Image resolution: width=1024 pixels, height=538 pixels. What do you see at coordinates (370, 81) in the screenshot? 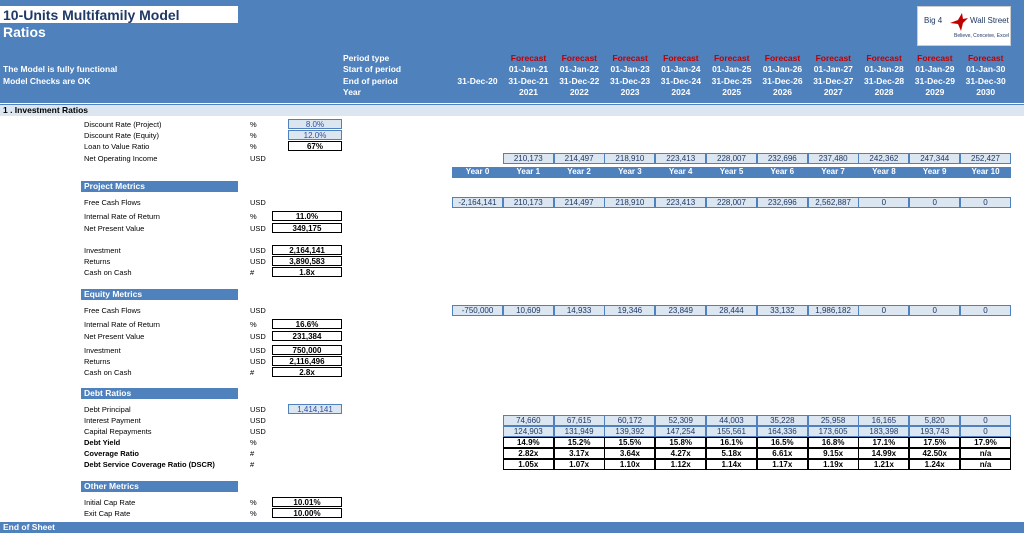
I see `end-period-label: End of period` at bounding box center [370, 81].